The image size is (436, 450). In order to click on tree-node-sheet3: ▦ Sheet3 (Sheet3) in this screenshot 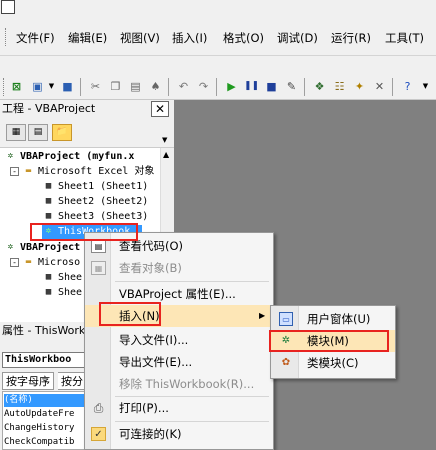, I will do `click(95, 217)`.